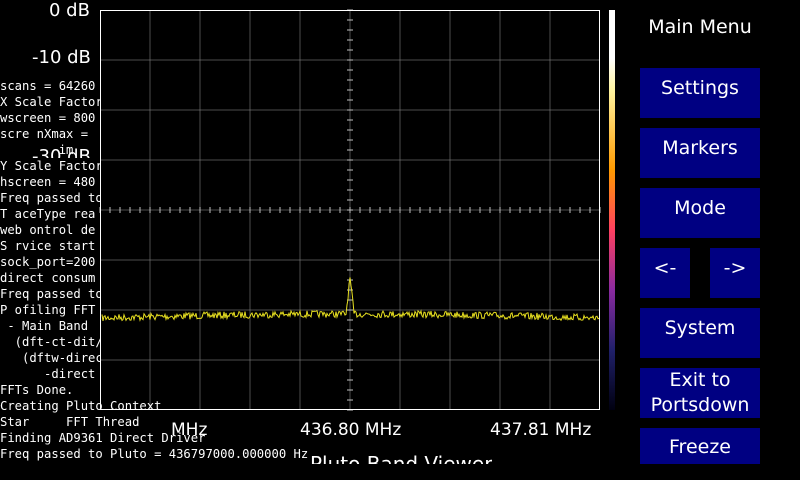 The width and height of the screenshot is (800, 480). I want to click on settings-button: Settings, so click(700, 93).